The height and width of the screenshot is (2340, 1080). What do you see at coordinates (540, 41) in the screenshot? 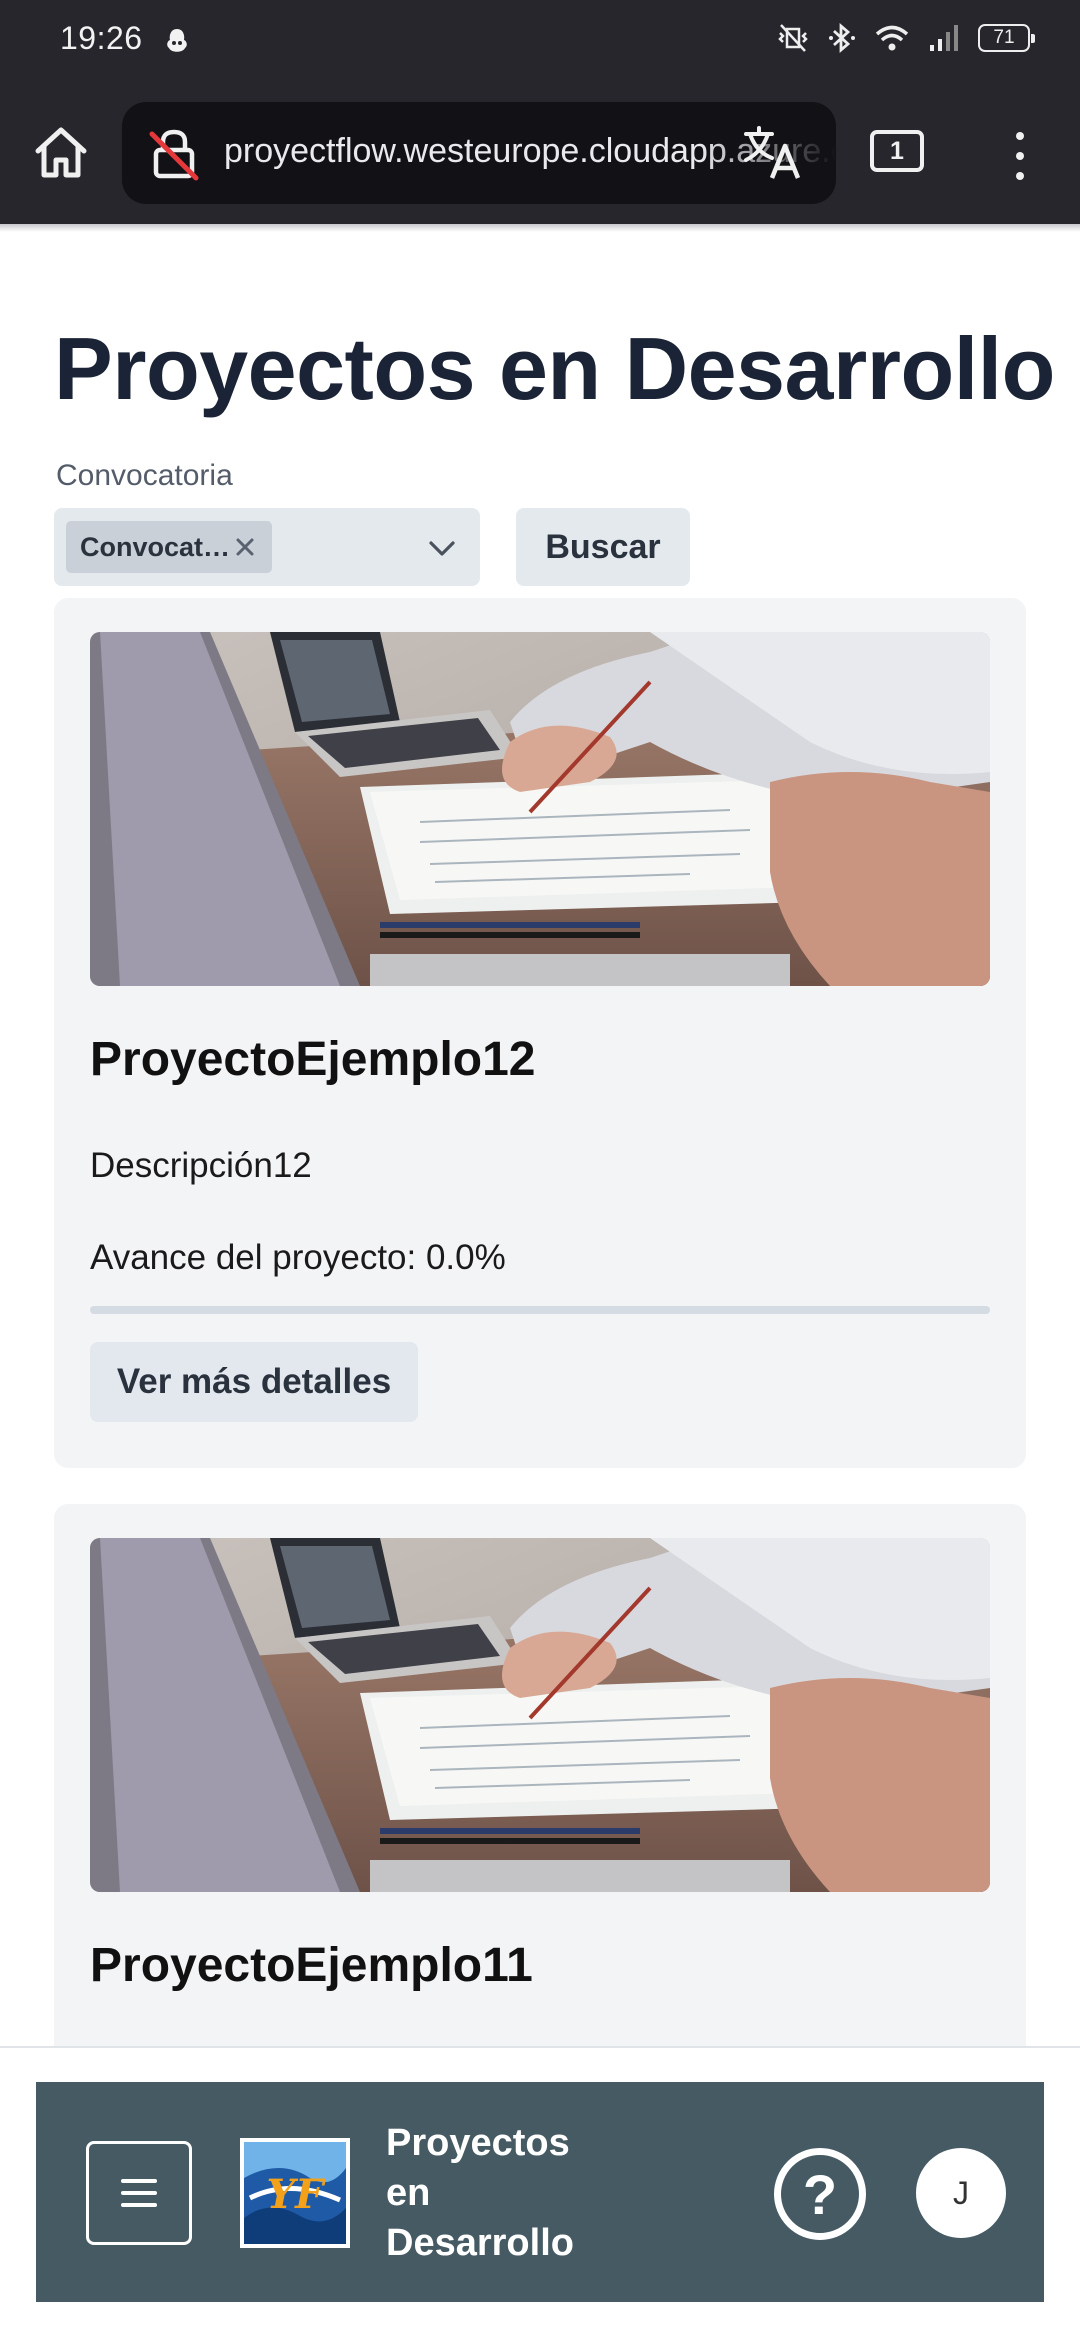
I see `status-bar: 19:26 71` at bounding box center [540, 41].